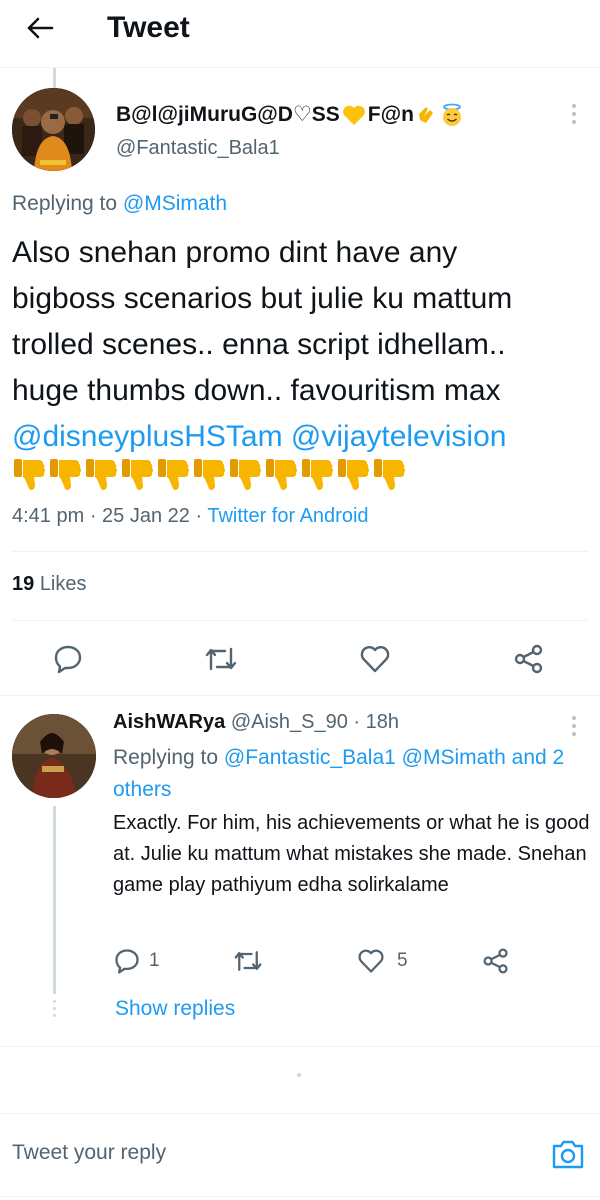  I want to click on yellow-heart-icon, so click(353, 115).